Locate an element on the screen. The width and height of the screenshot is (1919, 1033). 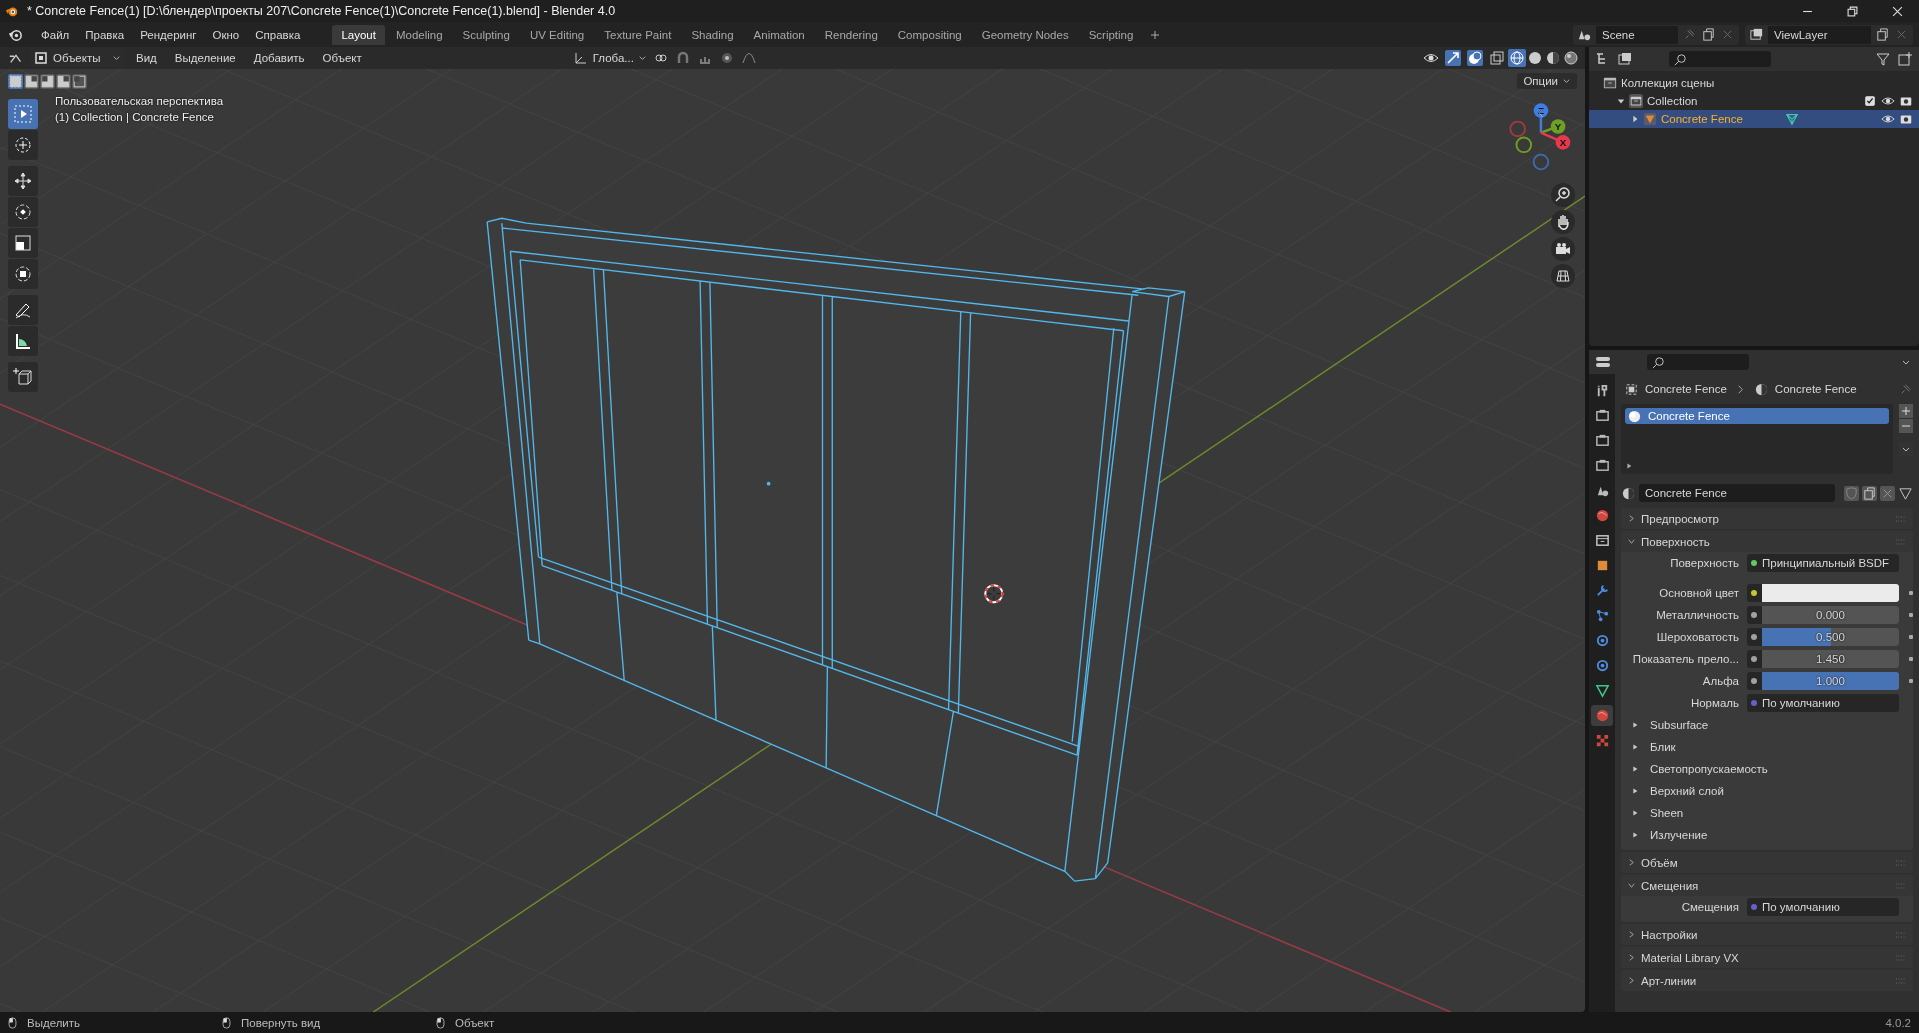
property-label: Основной цвет is located at coordinates (1698, 593).